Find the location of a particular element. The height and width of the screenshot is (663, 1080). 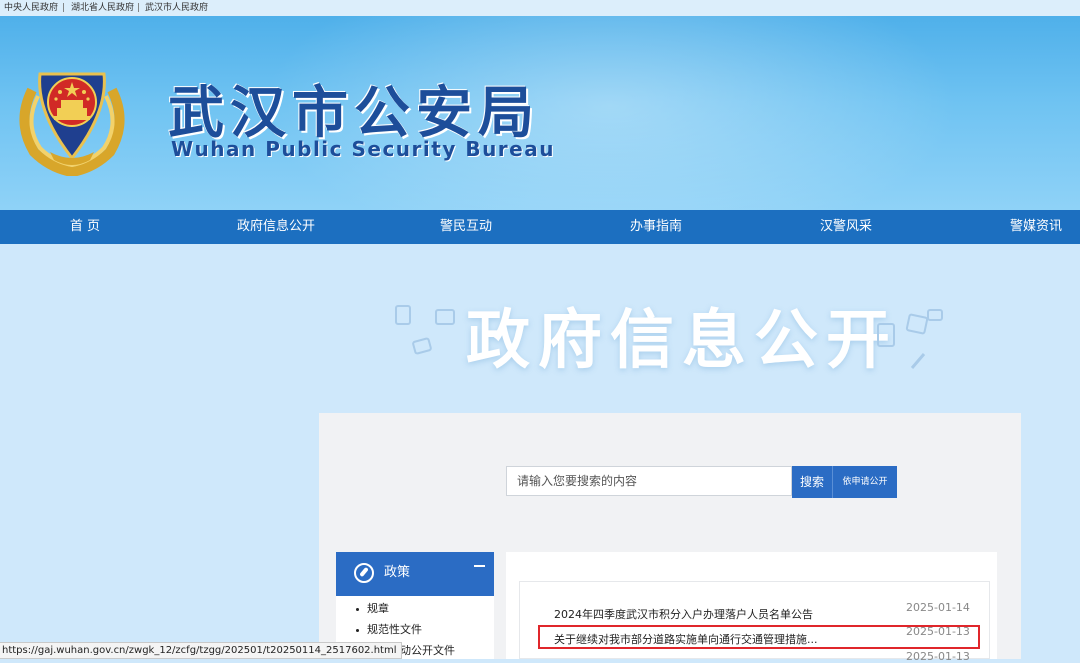

notes-decor-icon is located at coordinates (910, 339).